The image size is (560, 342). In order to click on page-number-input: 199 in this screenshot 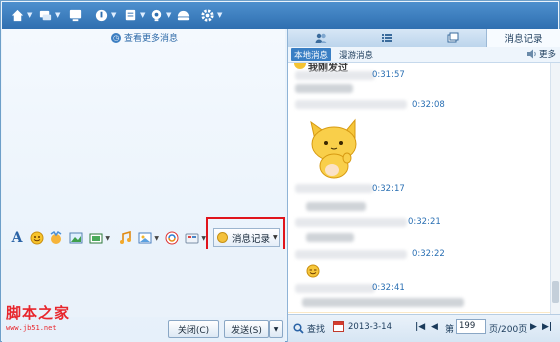, I will do `click(471, 326)`.